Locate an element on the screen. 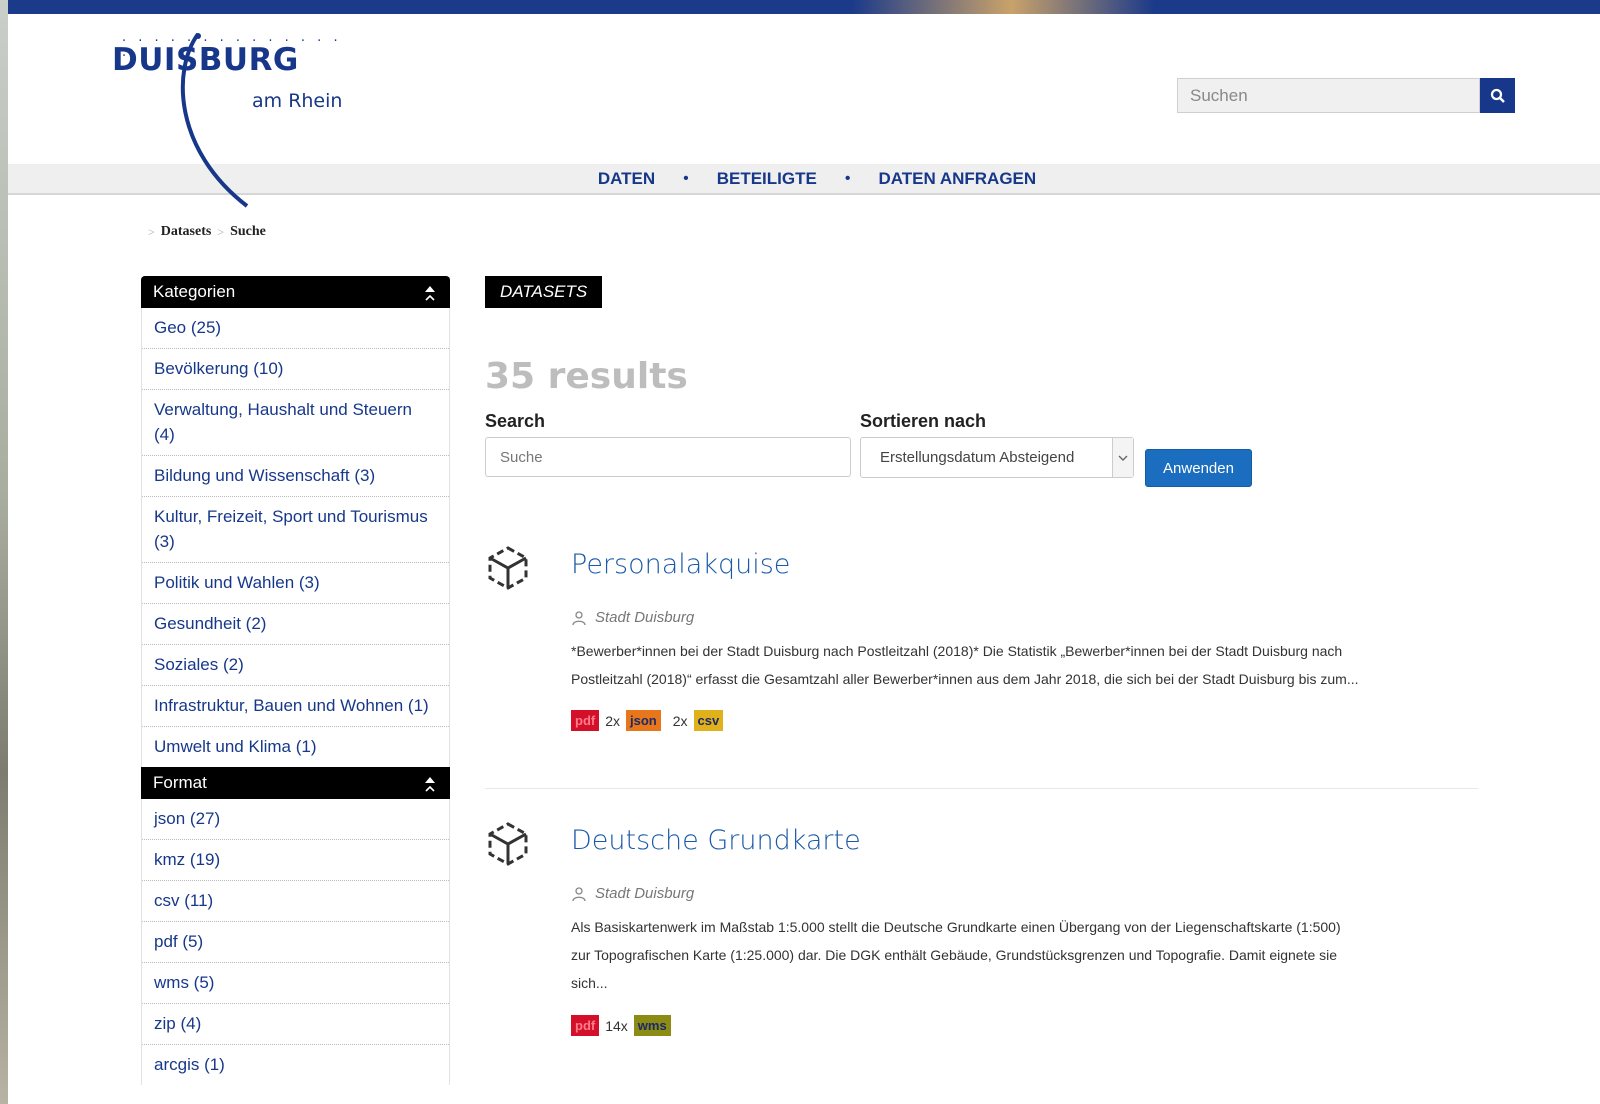 The image size is (1600, 1104). format-header: Format is located at coordinates (295, 783).